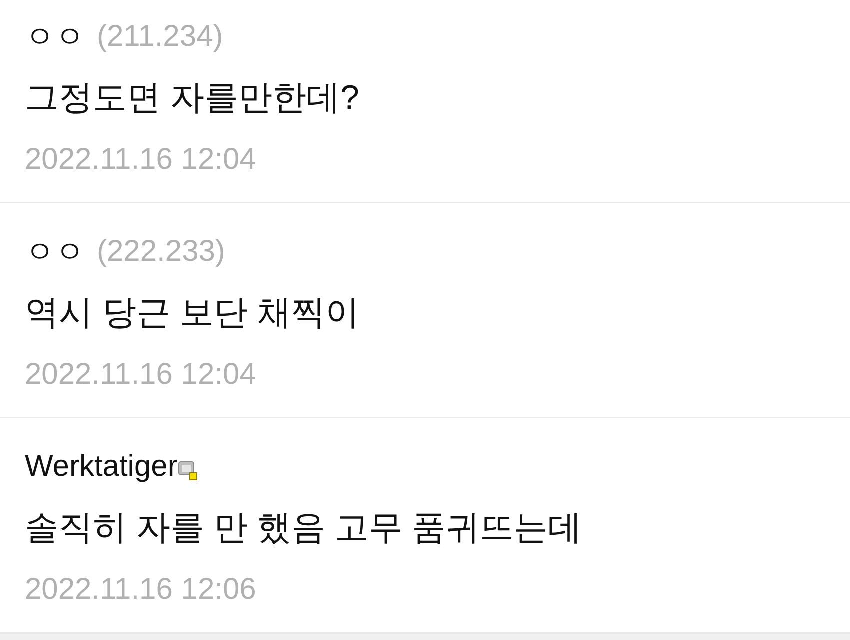 The image size is (850, 640). What do you see at coordinates (192, 313) in the screenshot?
I see `comment-text: 역시 당근 보단 채찍이` at bounding box center [192, 313].